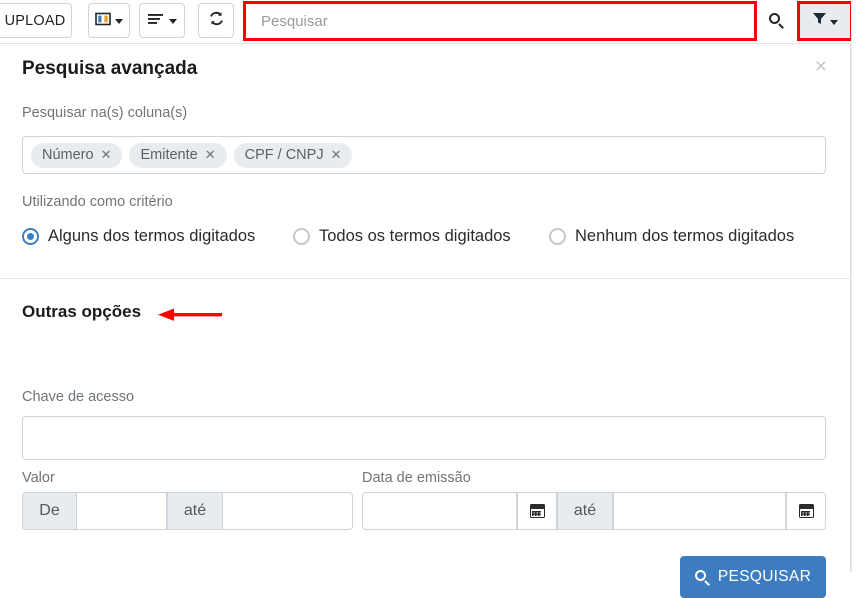  I want to click on data-emissao-range-group: até, so click(594, 511).